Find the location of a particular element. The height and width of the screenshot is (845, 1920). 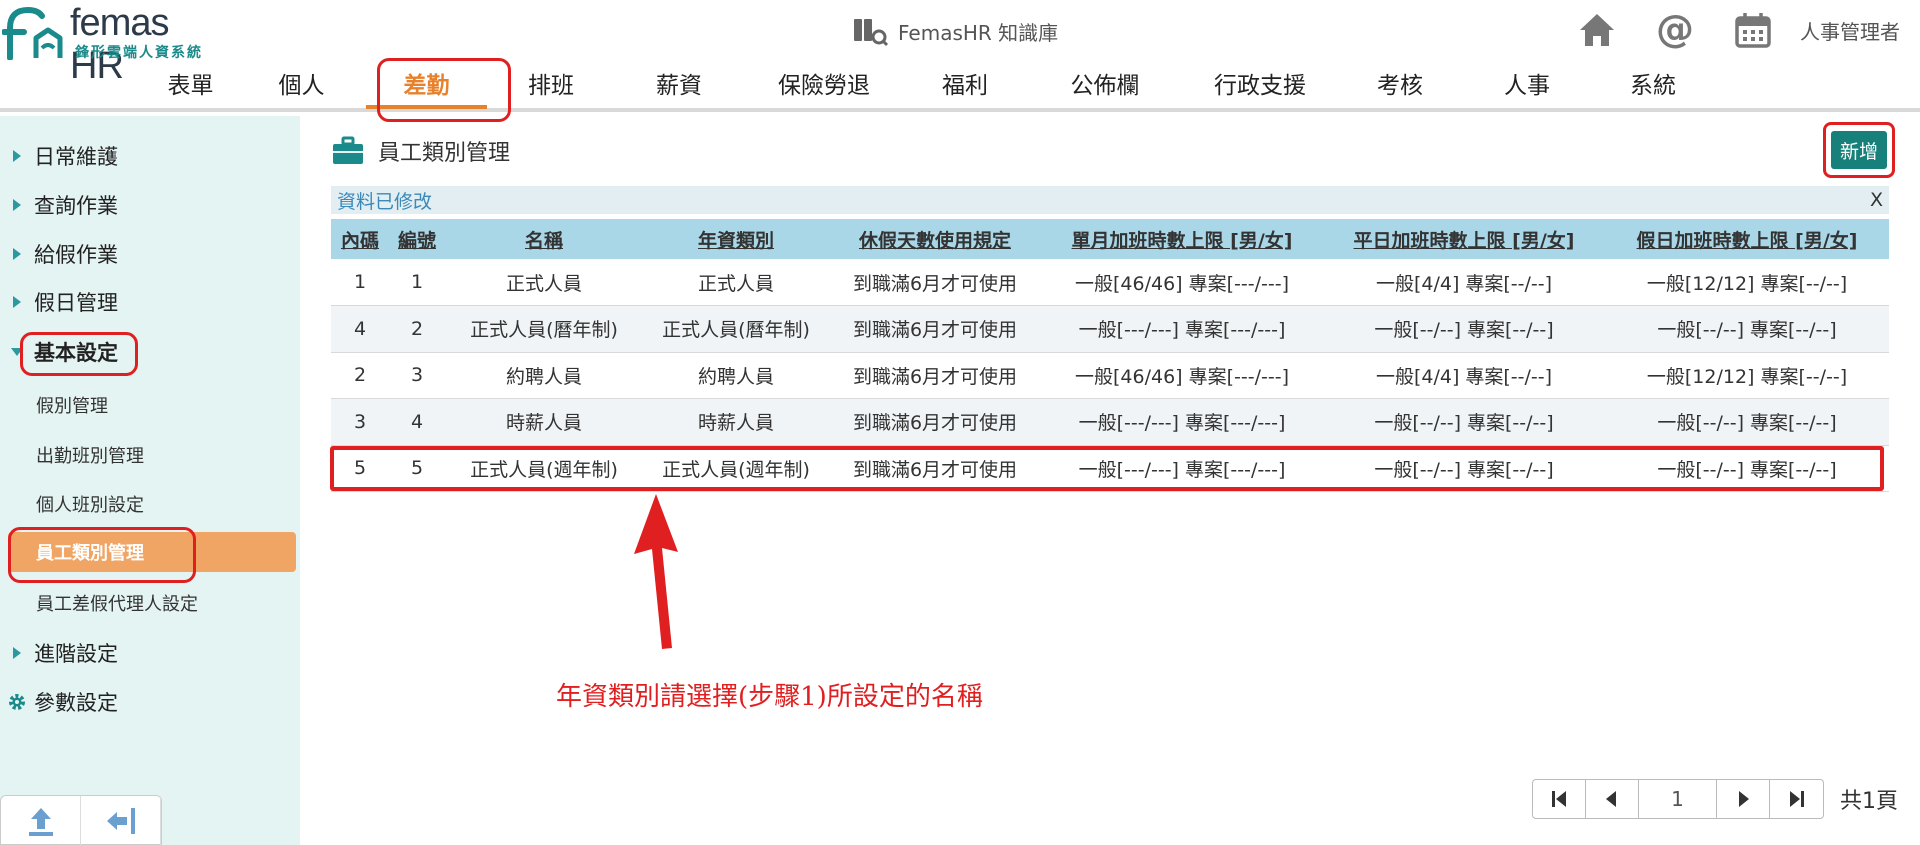

next-page-button is located at coordinates (1743, 799).